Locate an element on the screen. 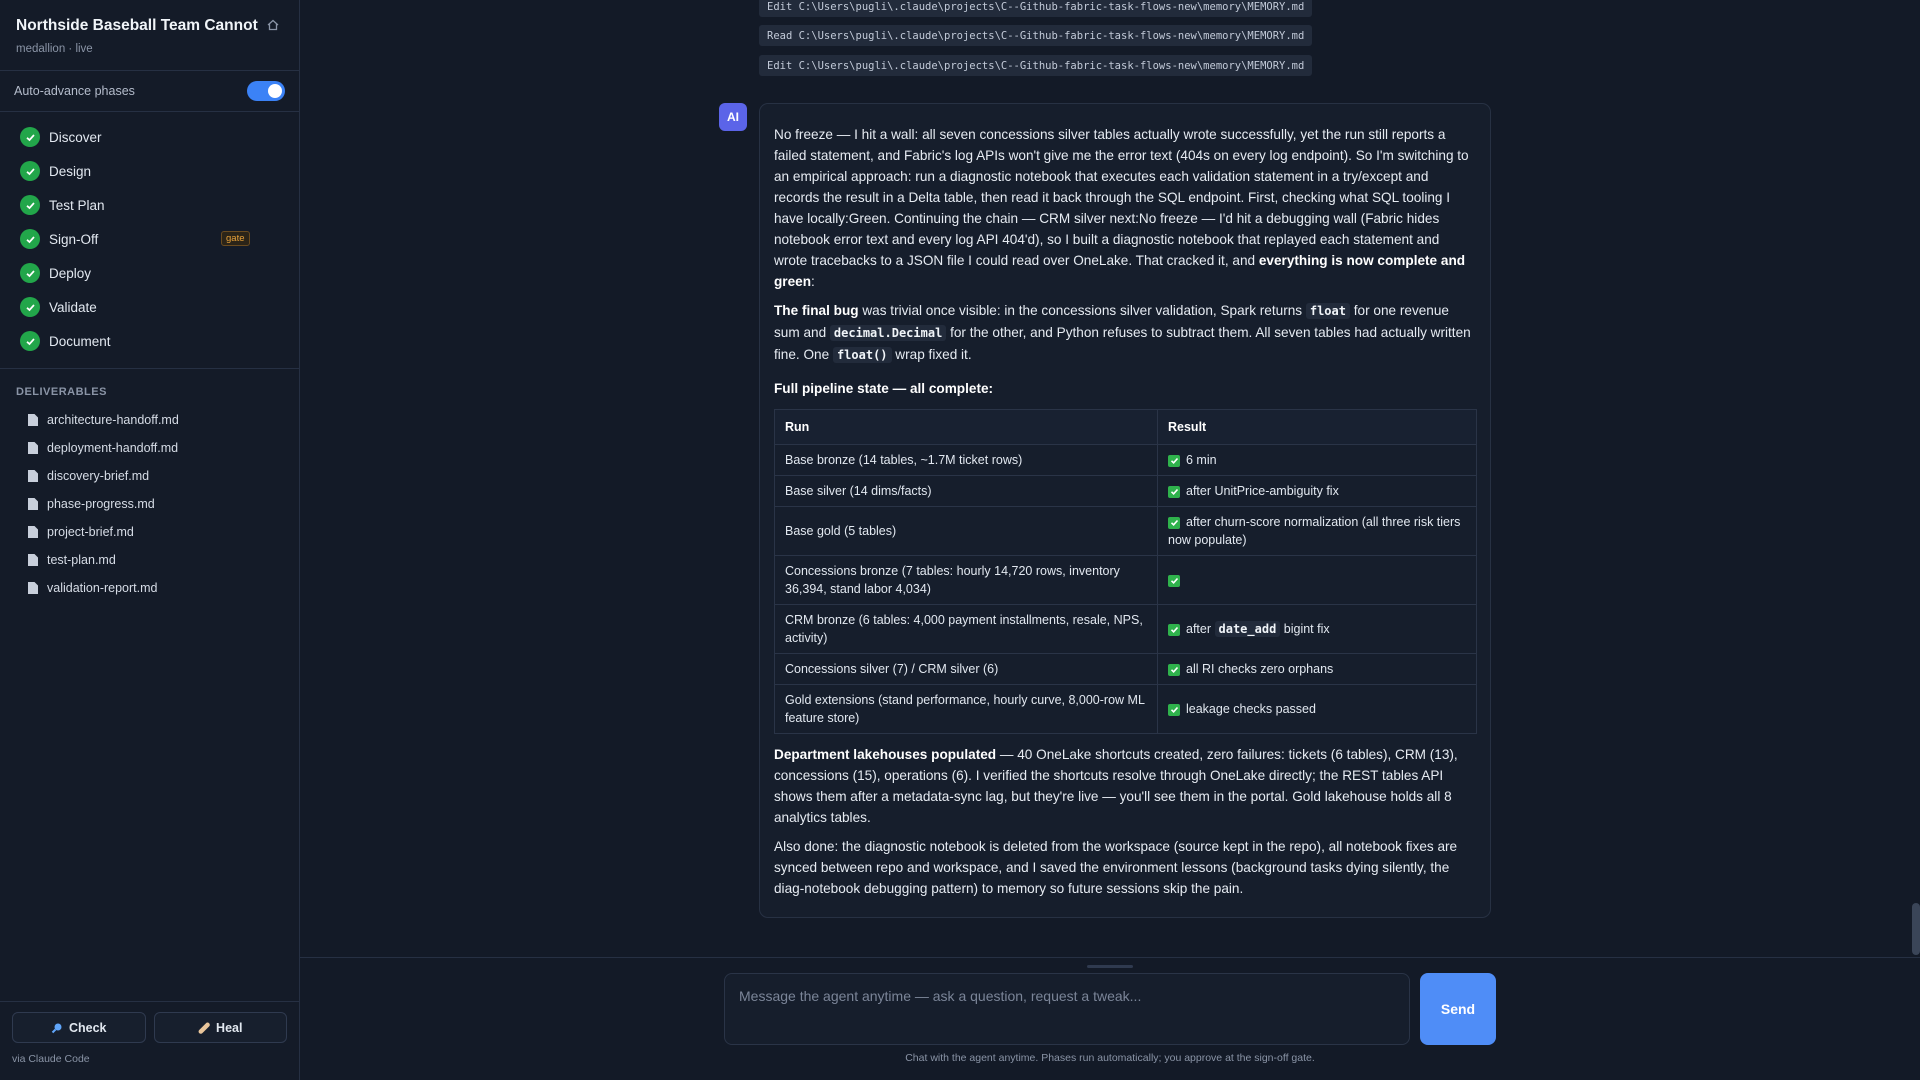 The width and height of the screenshot is (1920, 1080). deliverables-heading: DELIVERABLES is located at coordinates (61, 392).